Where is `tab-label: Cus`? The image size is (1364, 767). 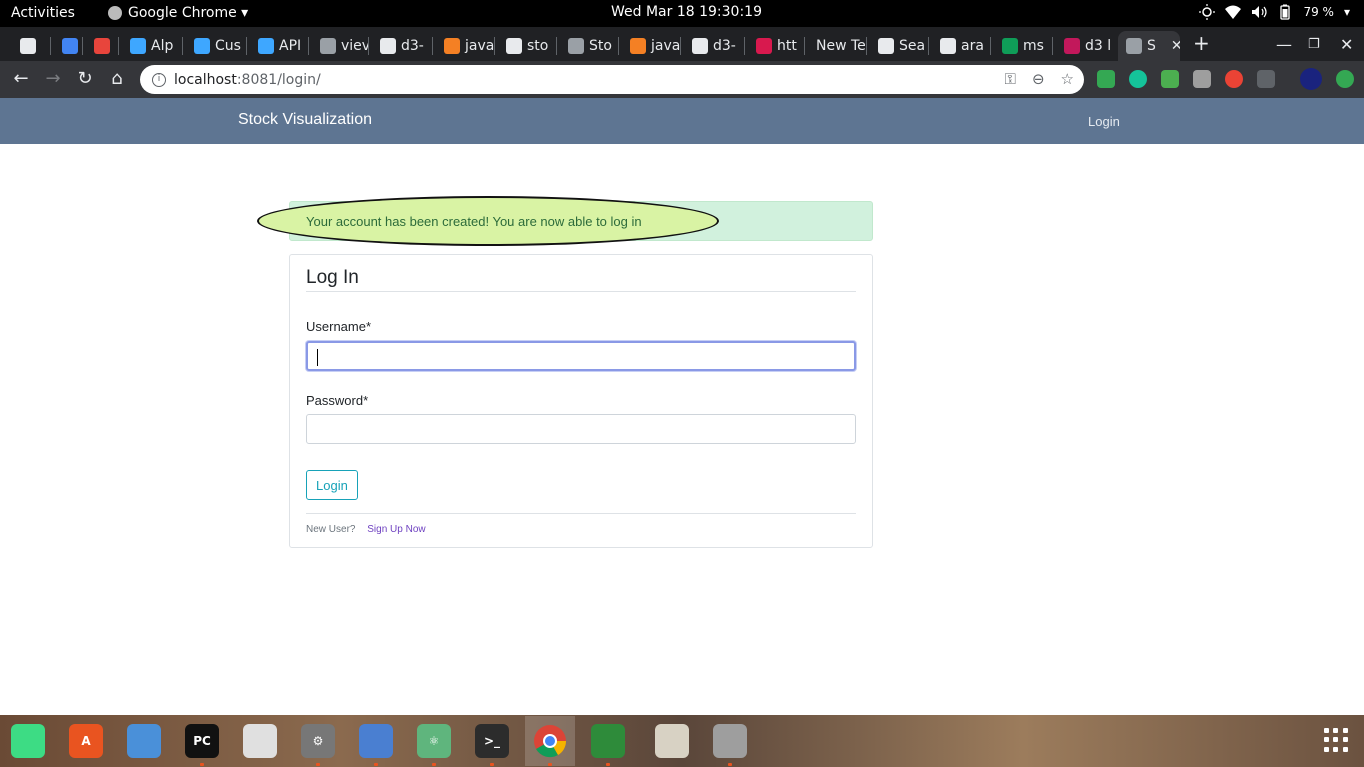
tab-label: Cus is located at coordinates (228, 46).